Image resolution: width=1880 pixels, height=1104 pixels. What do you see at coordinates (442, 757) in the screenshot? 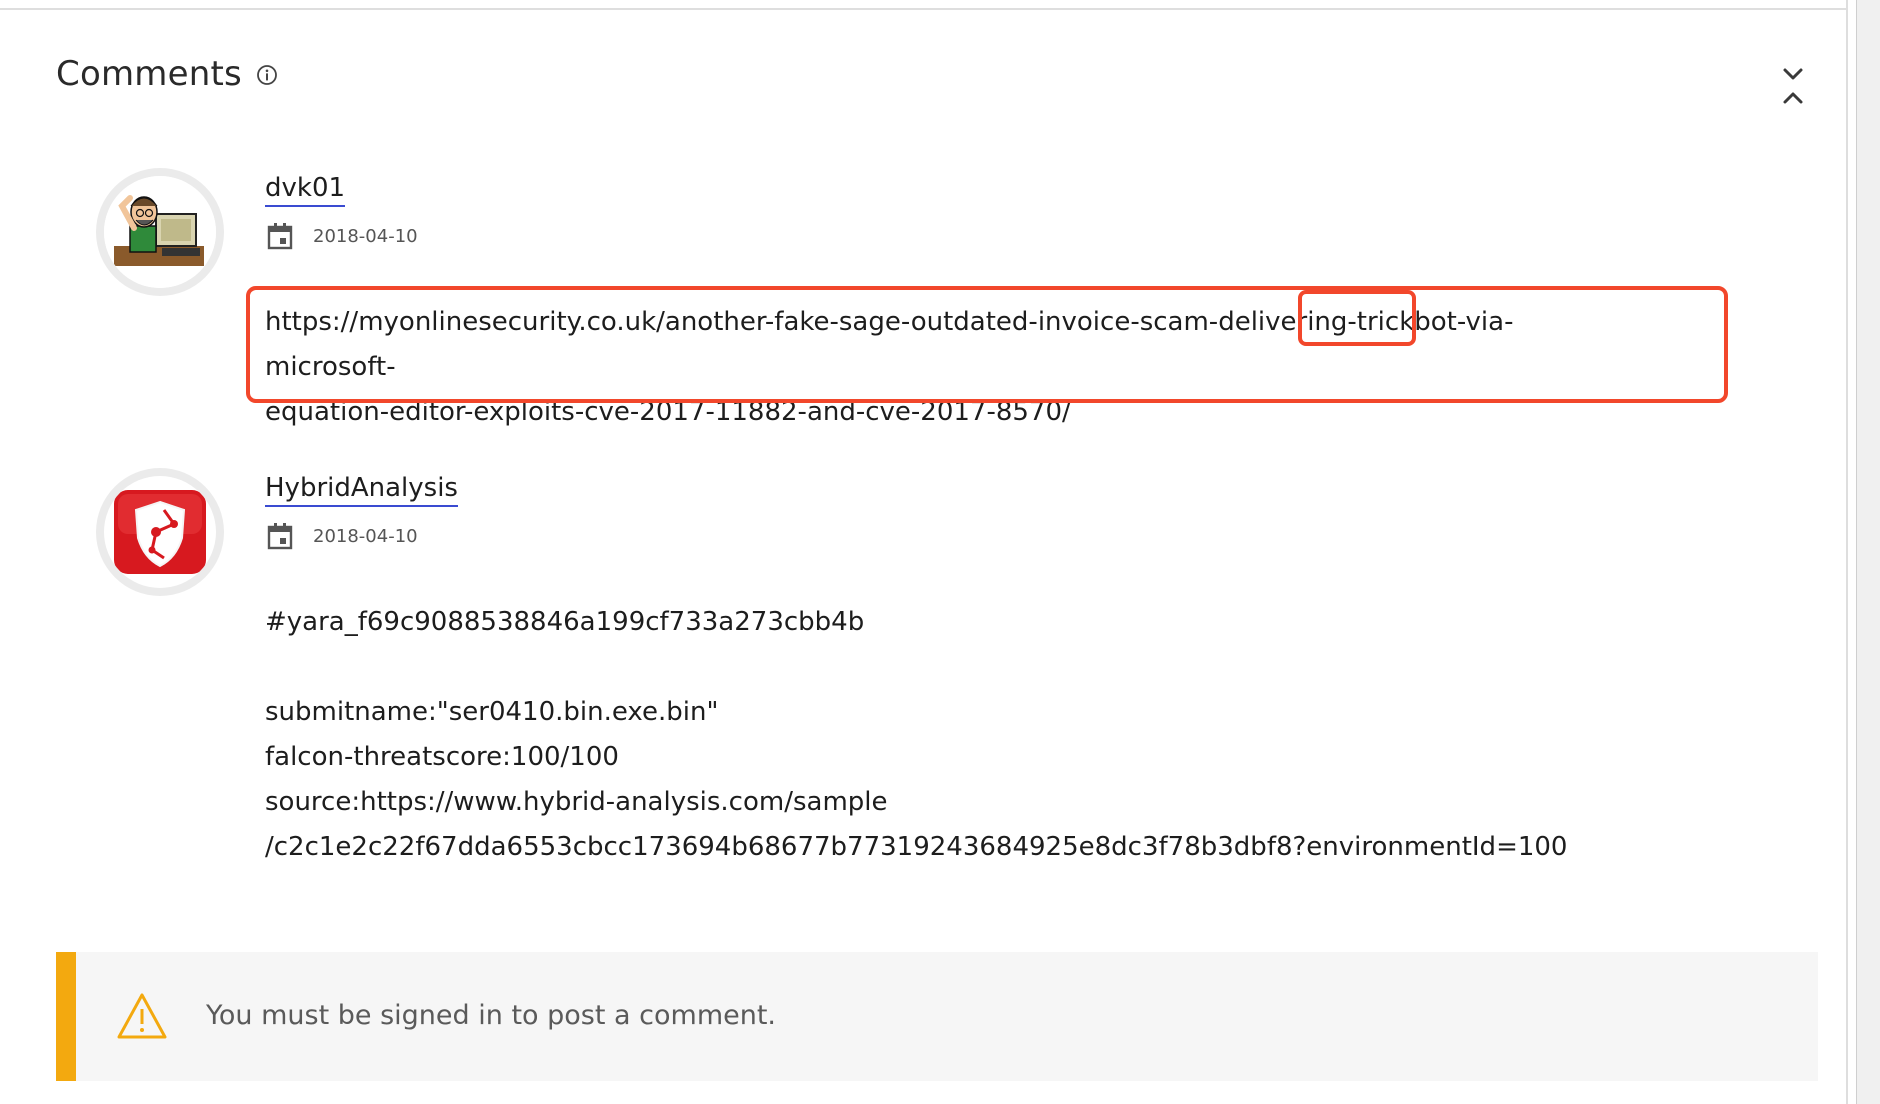
I see `comment-line: falcon-threatscore:100/100` at bounding box center [442, 757].